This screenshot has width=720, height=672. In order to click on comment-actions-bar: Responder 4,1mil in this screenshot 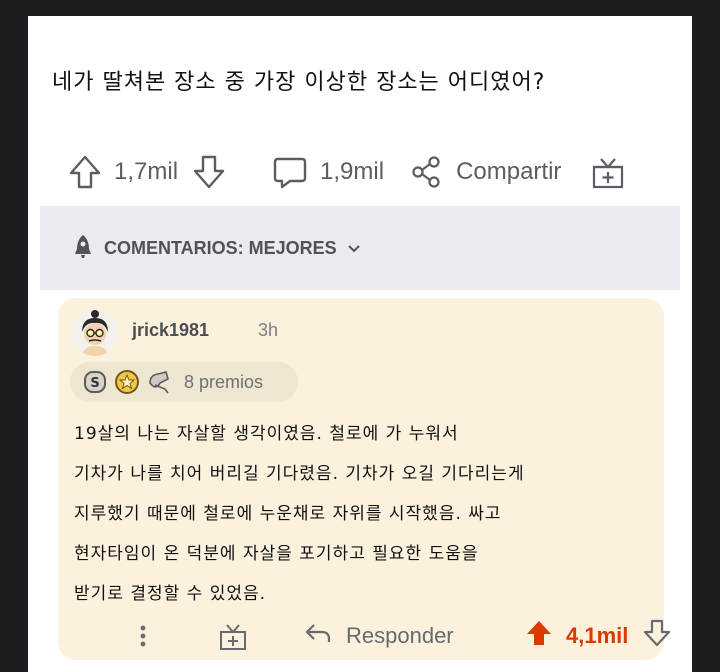, I will do `click(364, 636)`.